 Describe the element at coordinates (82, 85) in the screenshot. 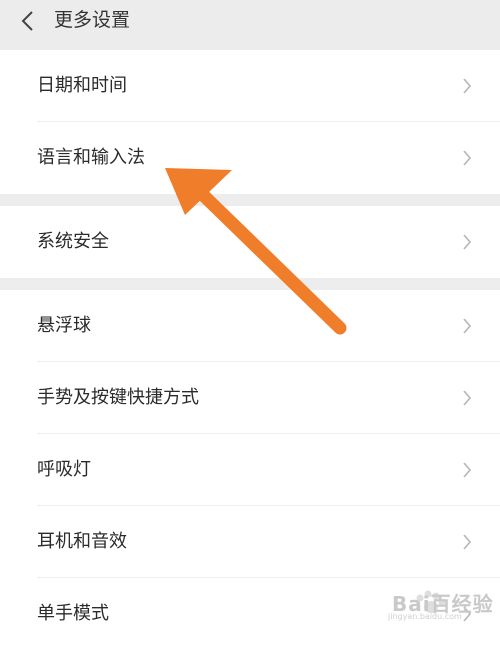

I see `settings-item-label: 日期和时间` at that location.